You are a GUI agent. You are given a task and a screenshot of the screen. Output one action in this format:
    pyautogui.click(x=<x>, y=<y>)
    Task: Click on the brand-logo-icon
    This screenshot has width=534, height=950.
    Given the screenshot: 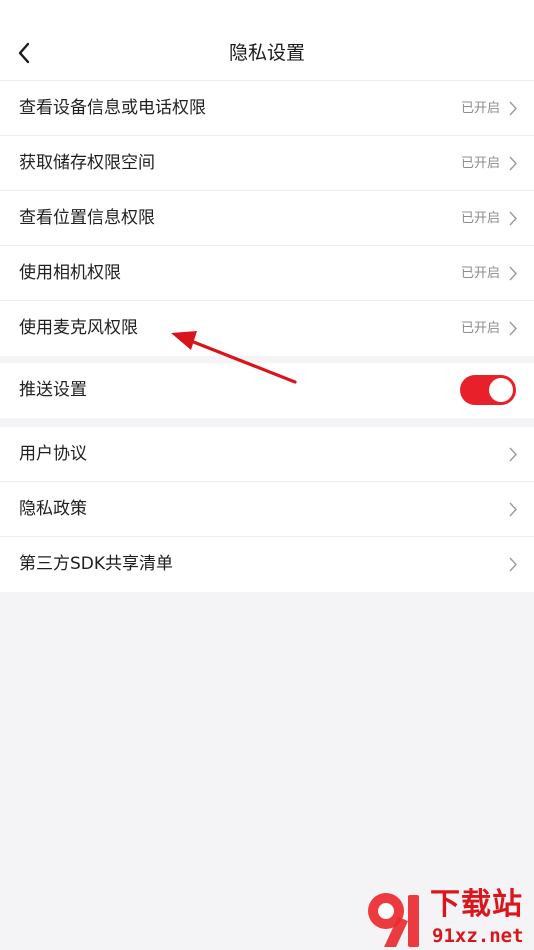 What is the action you would take?
    pyautogui.click(x=393, y=920)
    